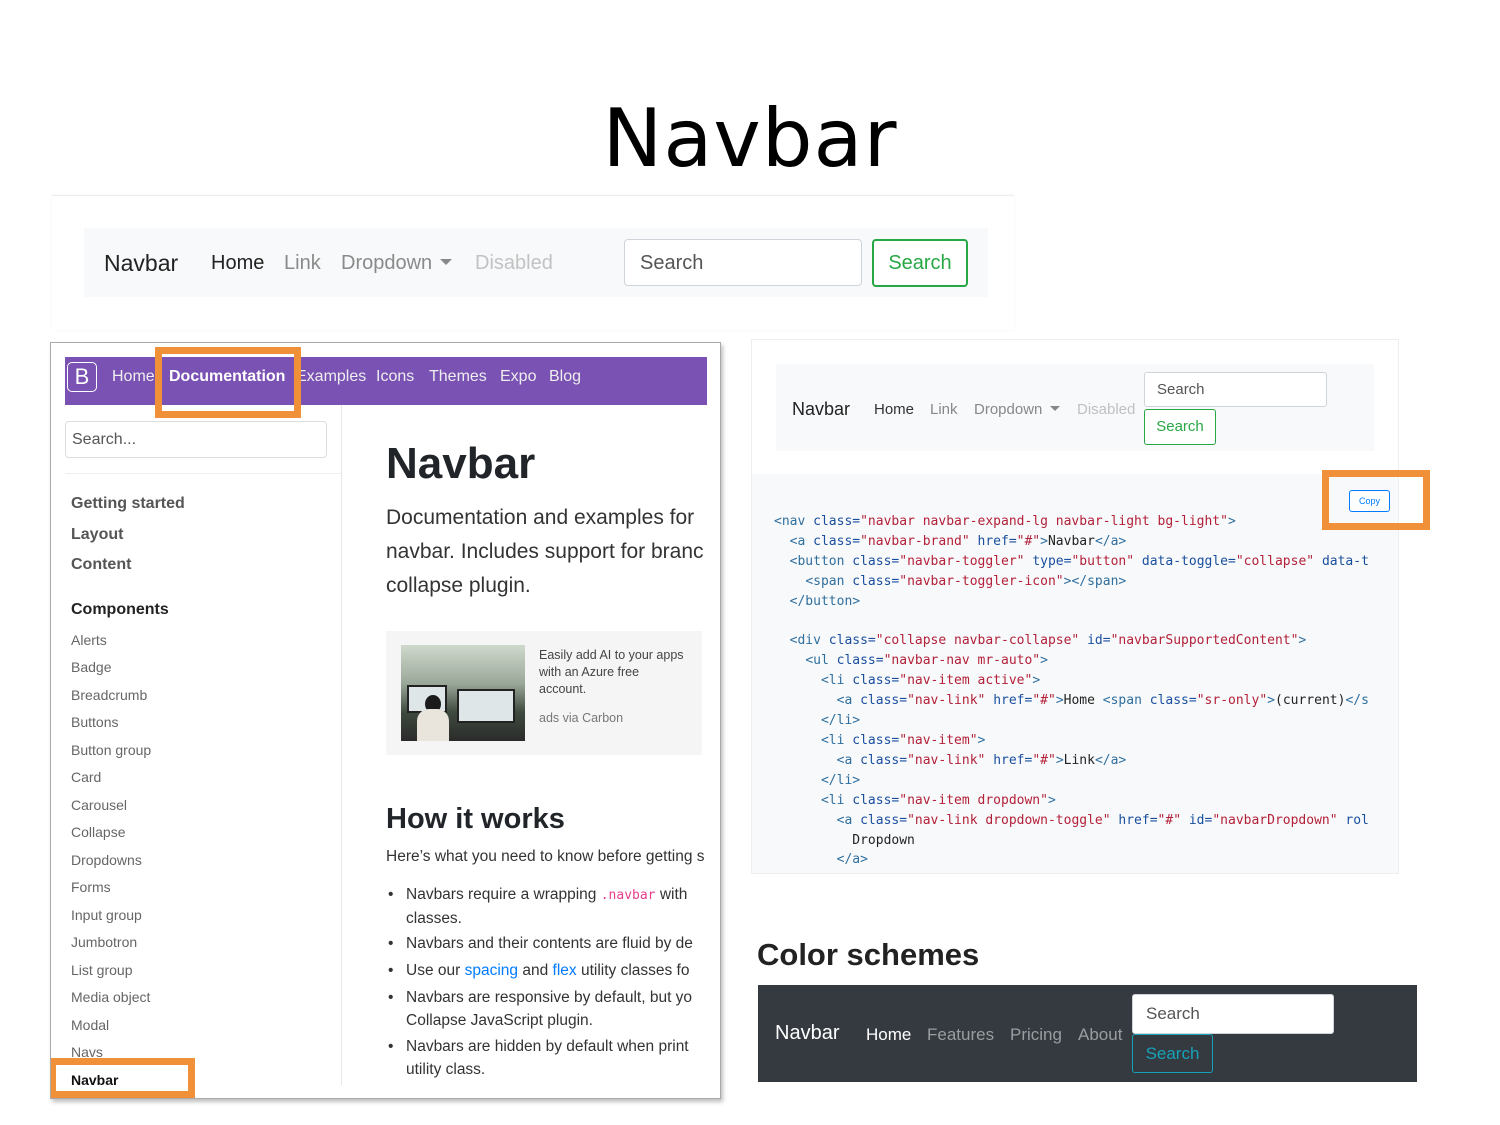 Image resolution: width=1500 pixels, height=1125 pixels. I want to click on docs-lead-line: navbar. Includes support for branc, so click(545, 551).